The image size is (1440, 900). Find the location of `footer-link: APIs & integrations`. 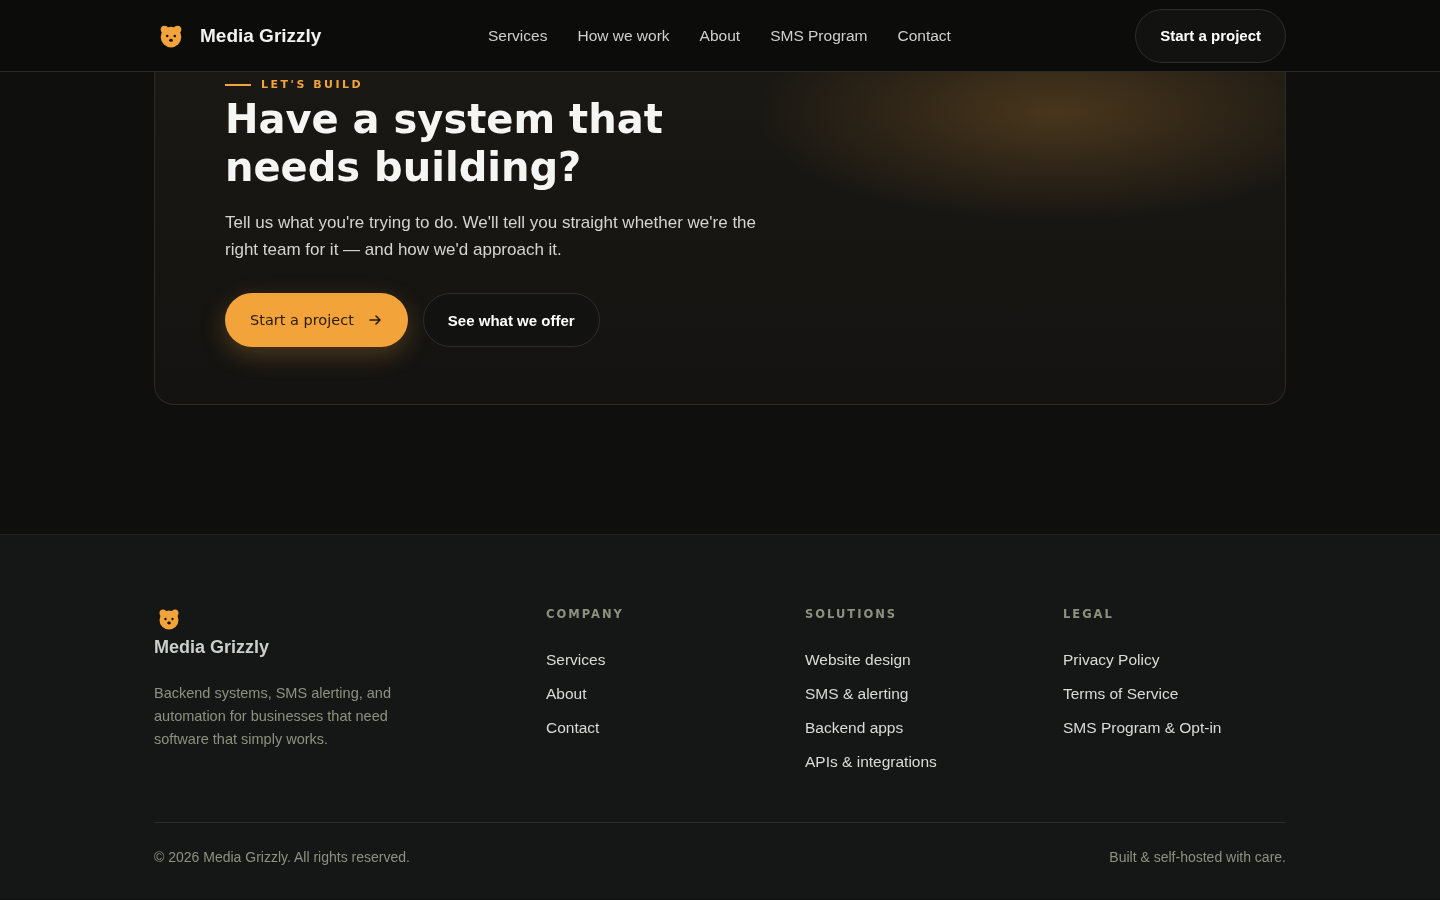

footer-link: APIs & integrations is located at coordinates (871, 762).